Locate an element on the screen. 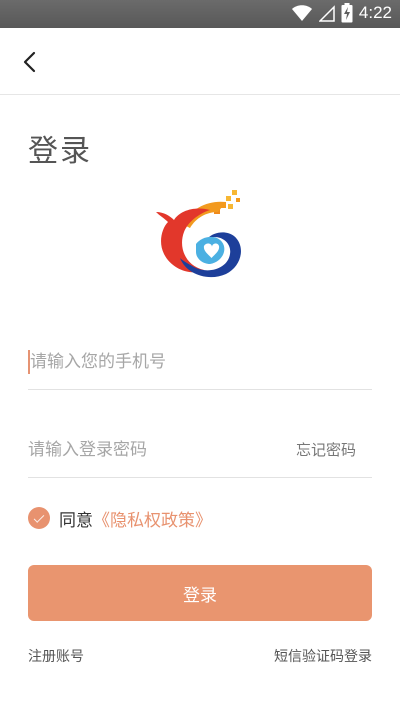  page-title: 登录 is located at coordinates (60, 151).